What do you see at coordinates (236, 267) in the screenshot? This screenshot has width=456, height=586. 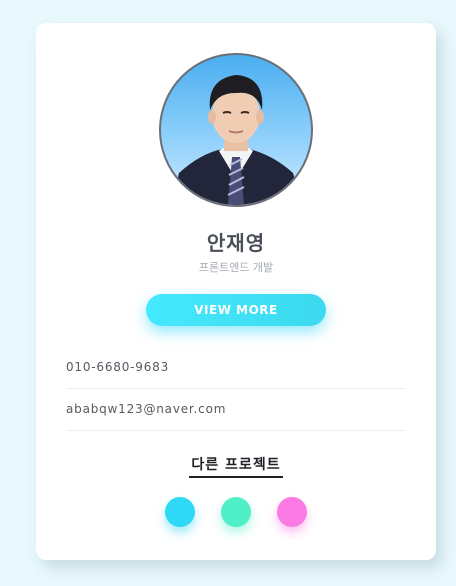 I see `profile-role: 프론트엔드 개발` at bounding box center [236, 267].